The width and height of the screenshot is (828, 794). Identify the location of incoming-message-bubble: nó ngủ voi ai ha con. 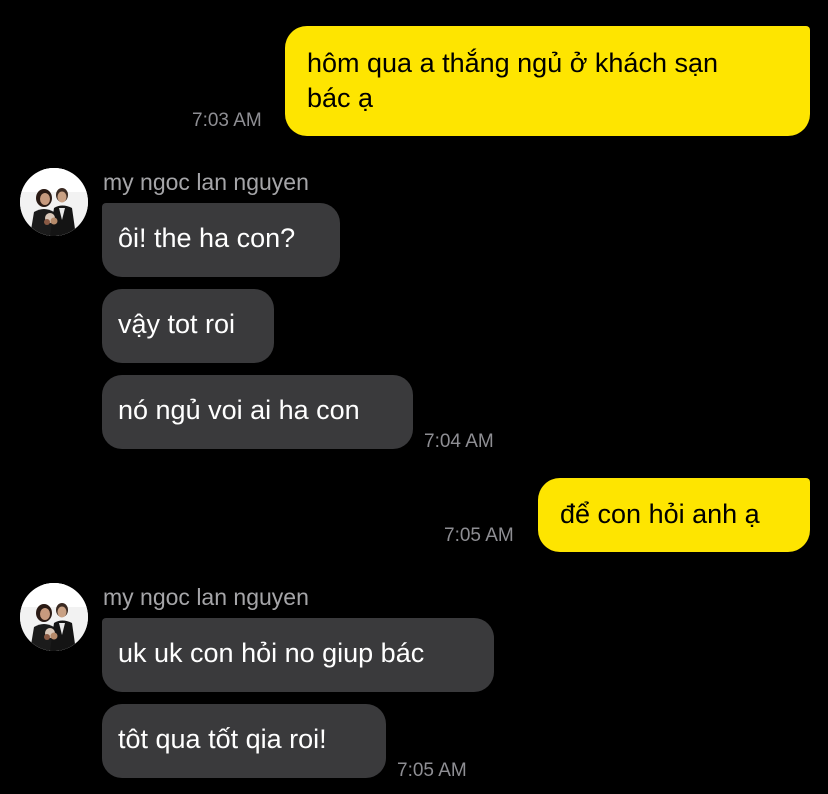
(257, 412).